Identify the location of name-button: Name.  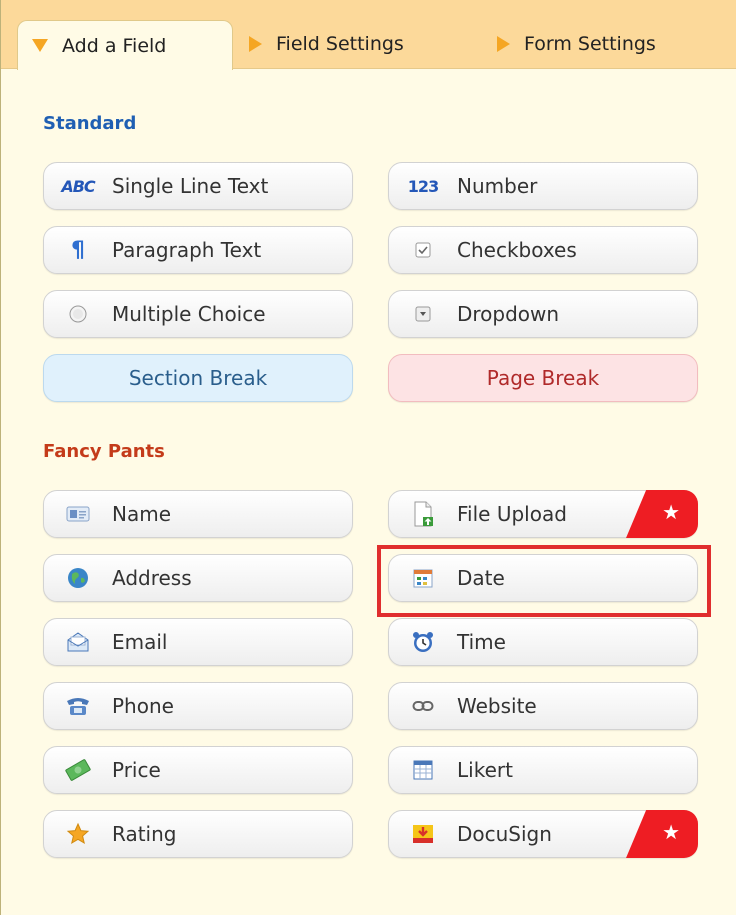
(198, 514).